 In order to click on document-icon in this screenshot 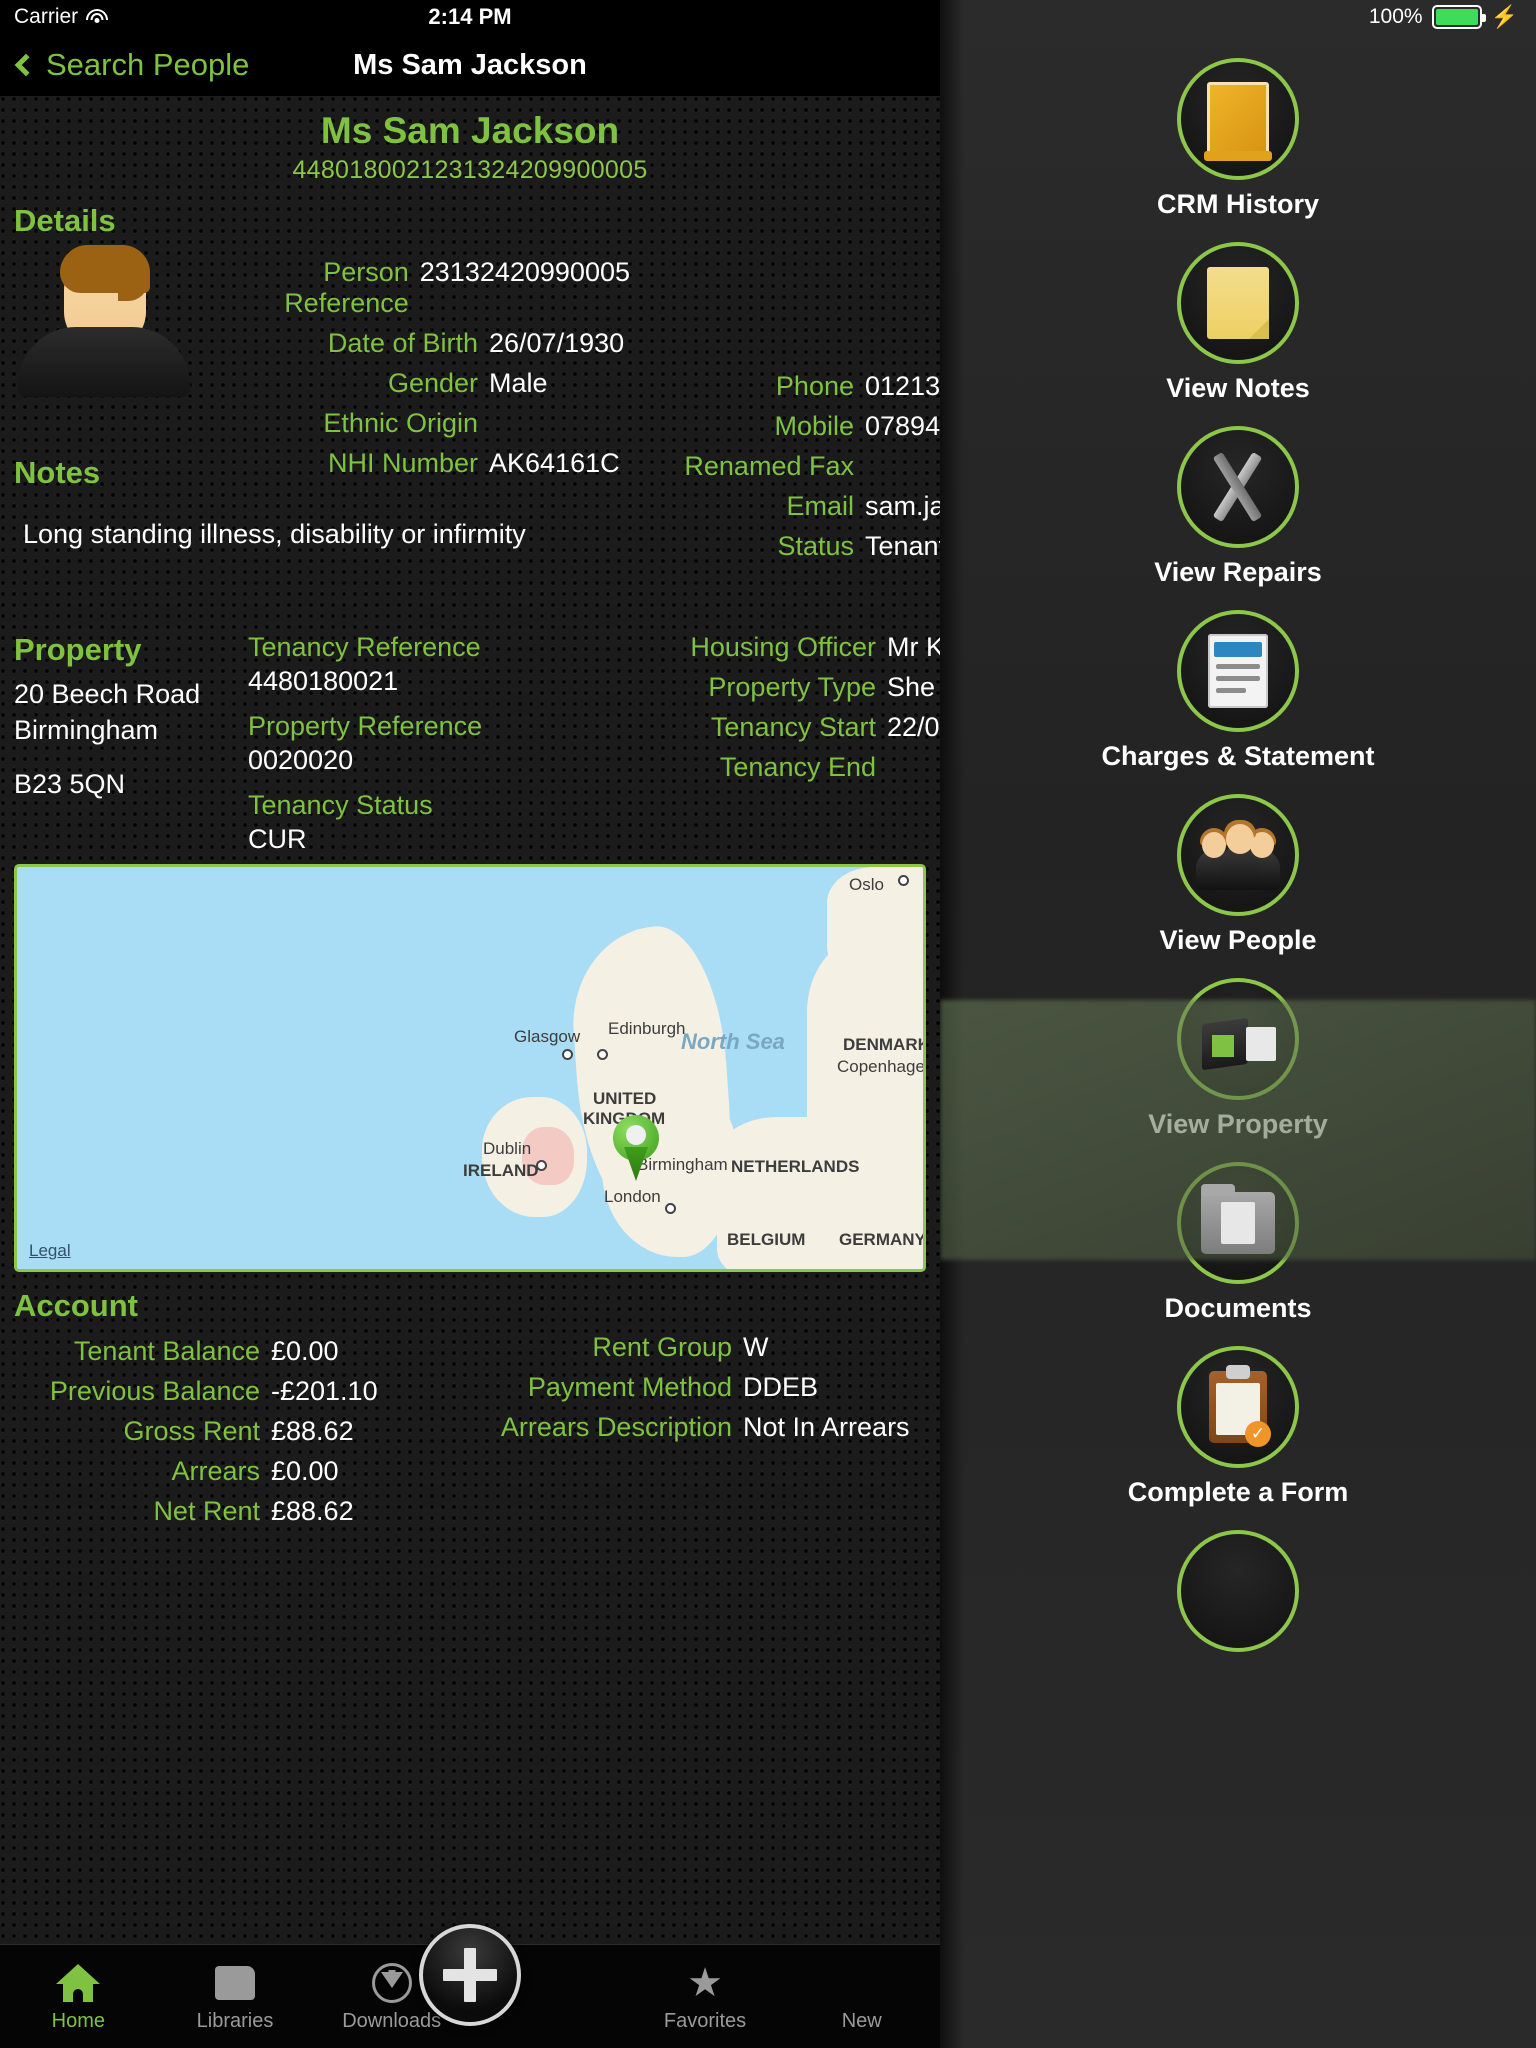, I will do `click(1238, 671)`.